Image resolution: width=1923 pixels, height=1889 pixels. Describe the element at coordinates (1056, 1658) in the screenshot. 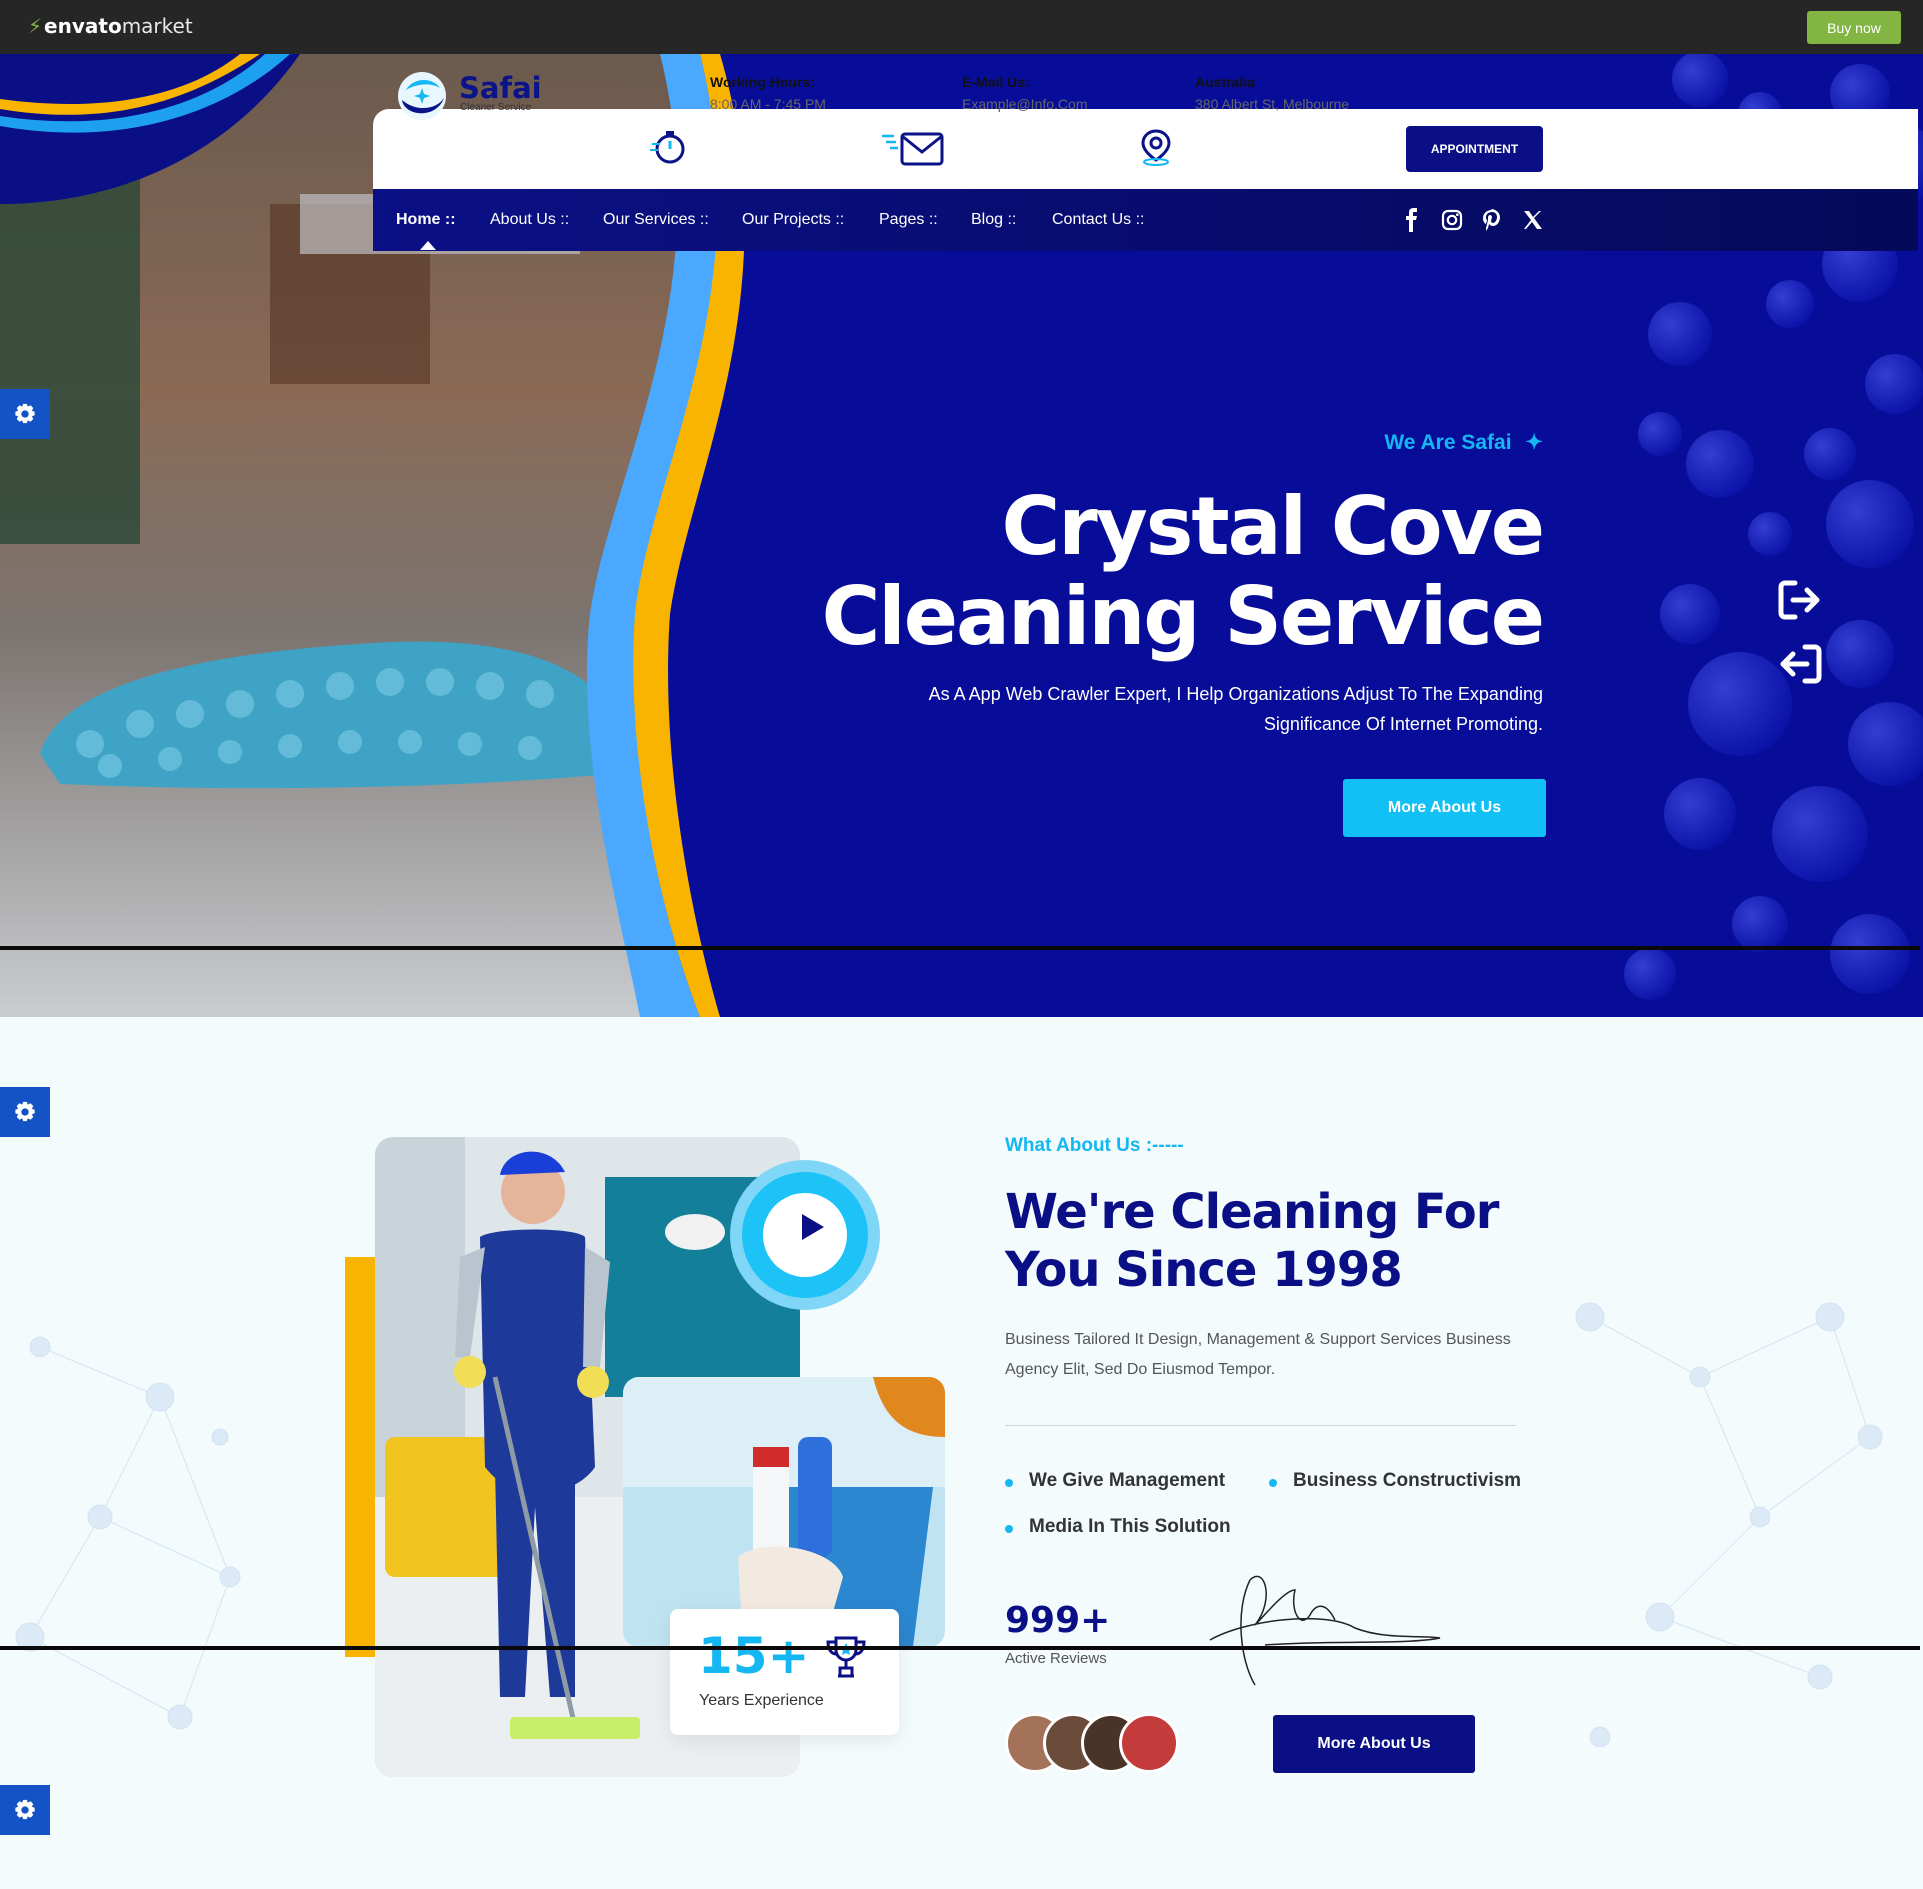

I see `reviews-label: Active Reviews` at that location.